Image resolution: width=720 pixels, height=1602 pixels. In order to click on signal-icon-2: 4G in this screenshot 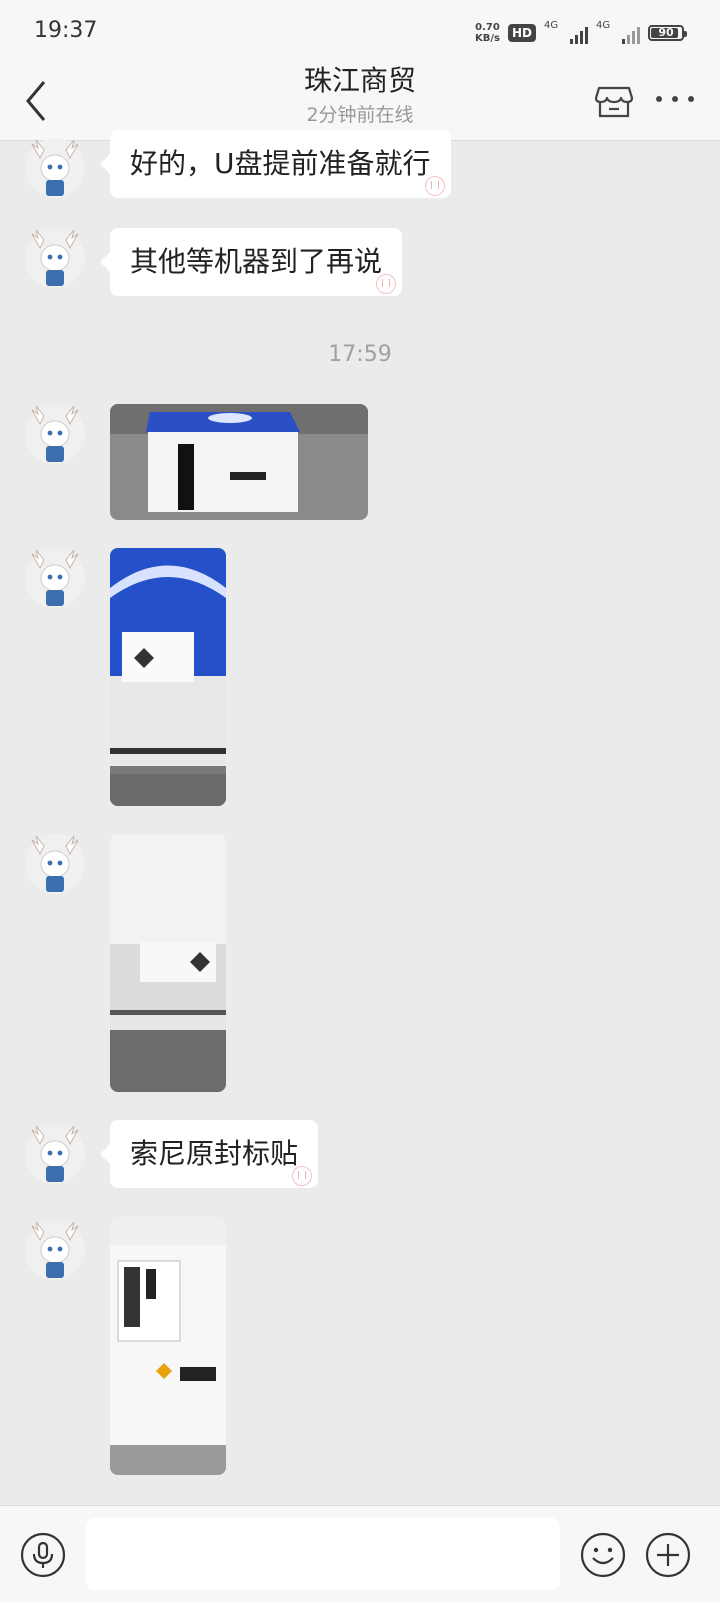, I will do `click(618, 33)`.